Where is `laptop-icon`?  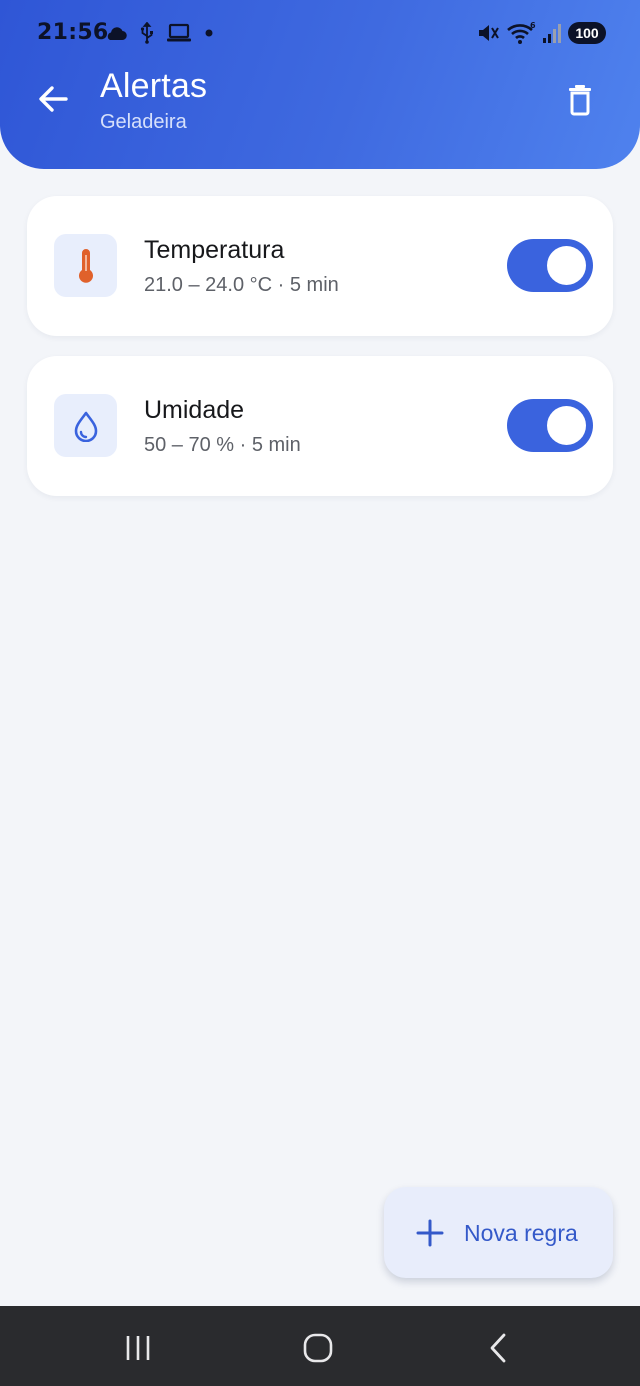 laptop-icon is located at coordinates (179, 32).